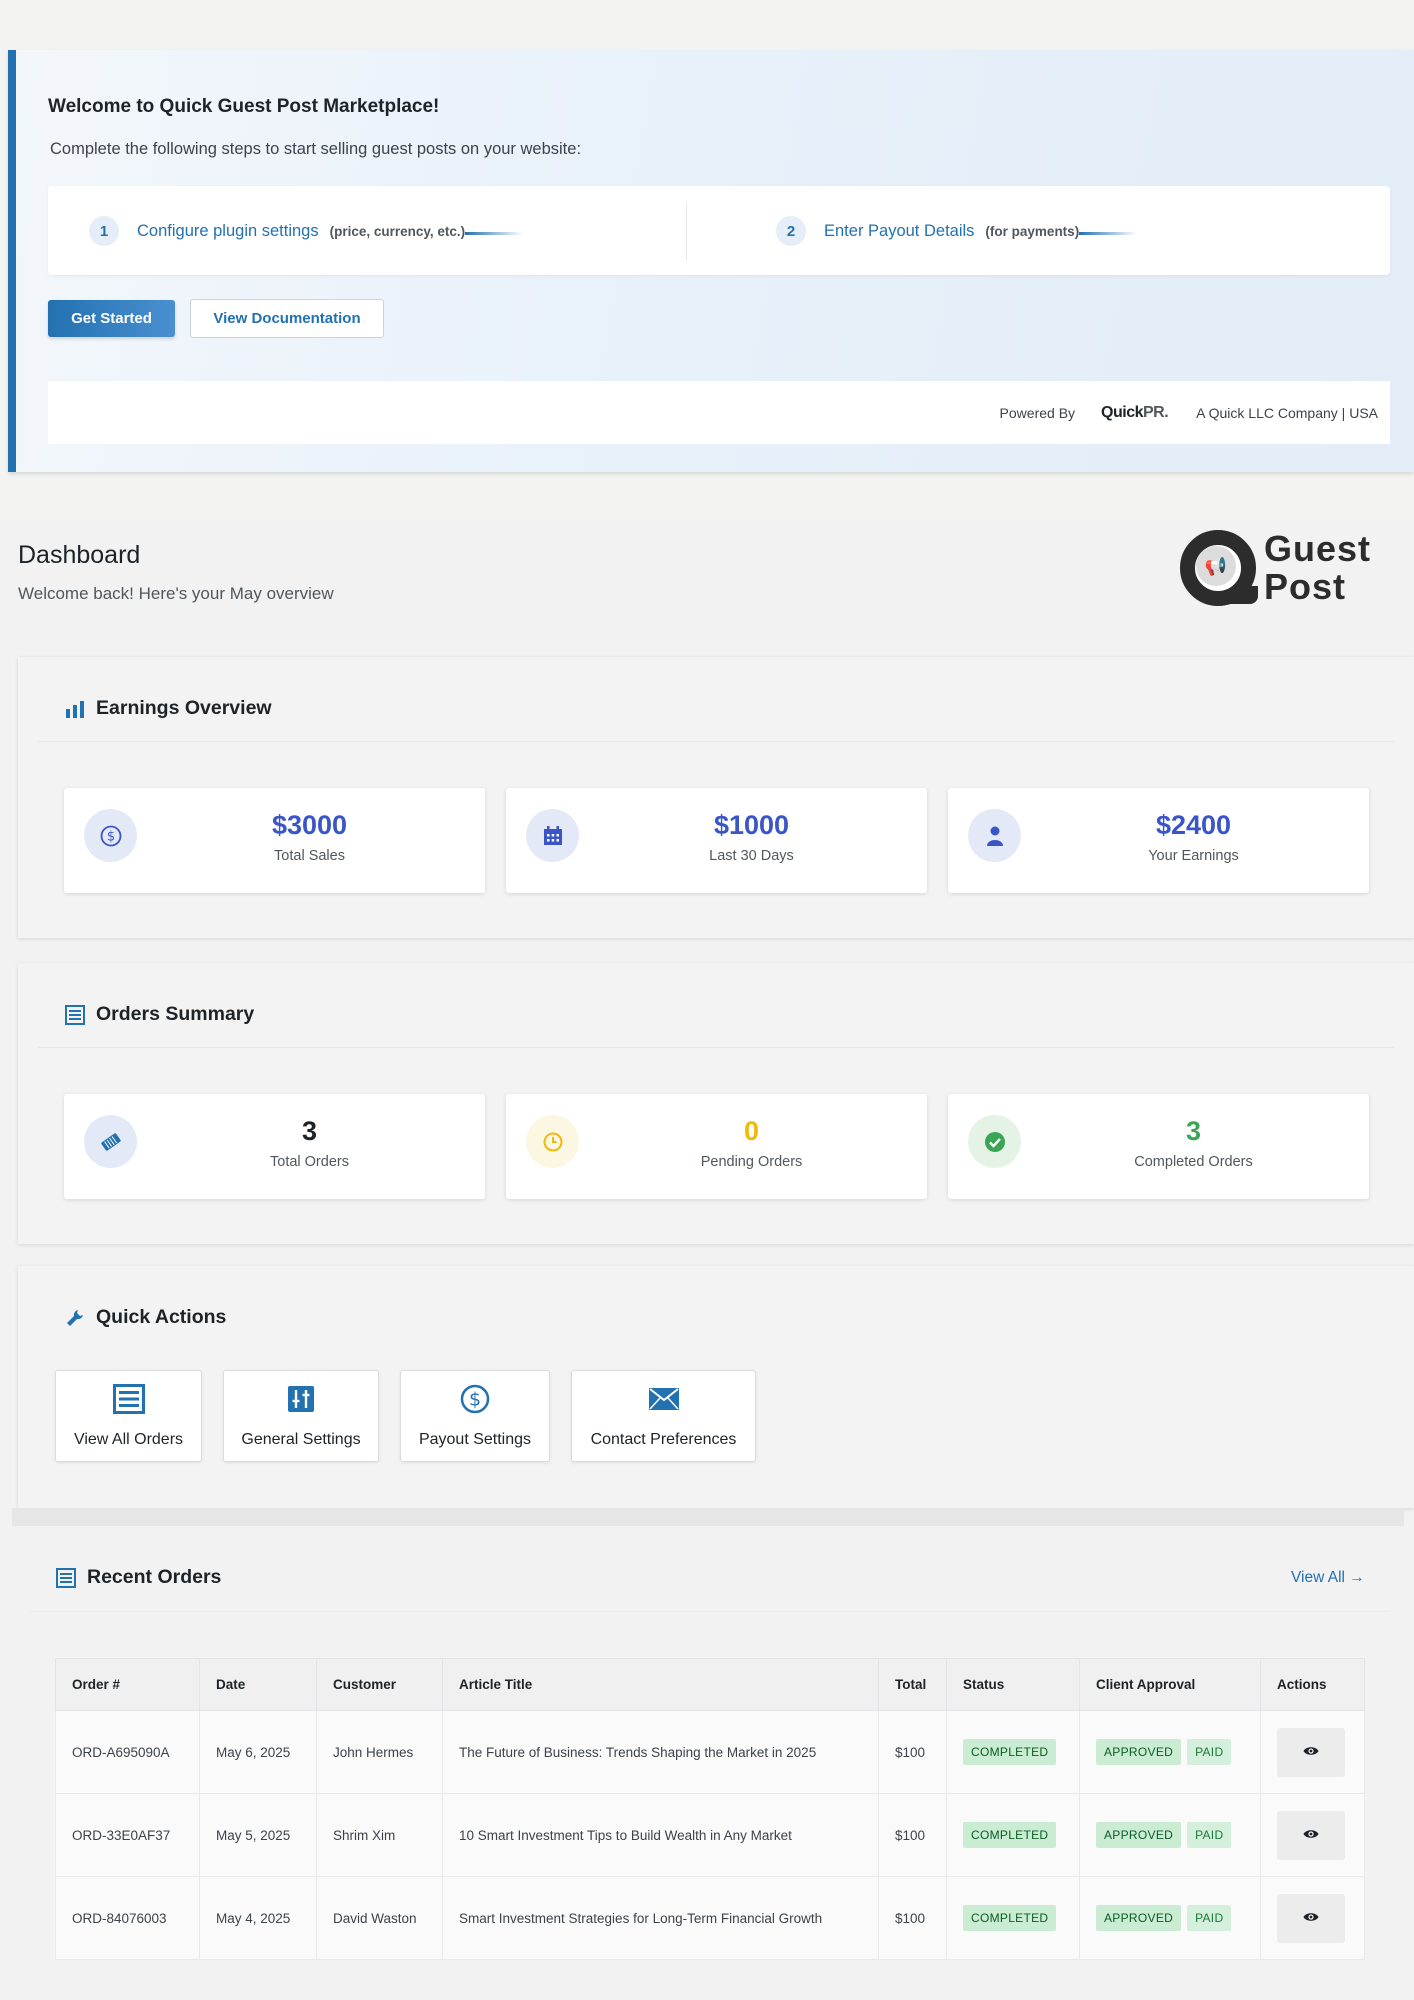  I want to click on column-header: Client Approval, so click(1170, 1684).